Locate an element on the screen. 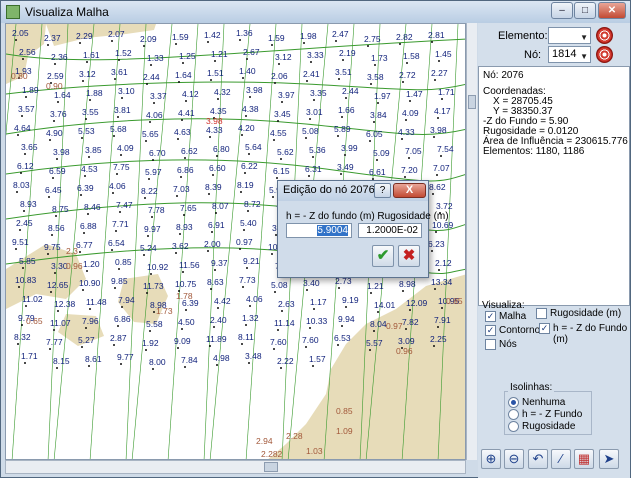 The height and width of the screenshot is (478, 631). ok-check-icon: ✔ is located at coordinates (383, 256).